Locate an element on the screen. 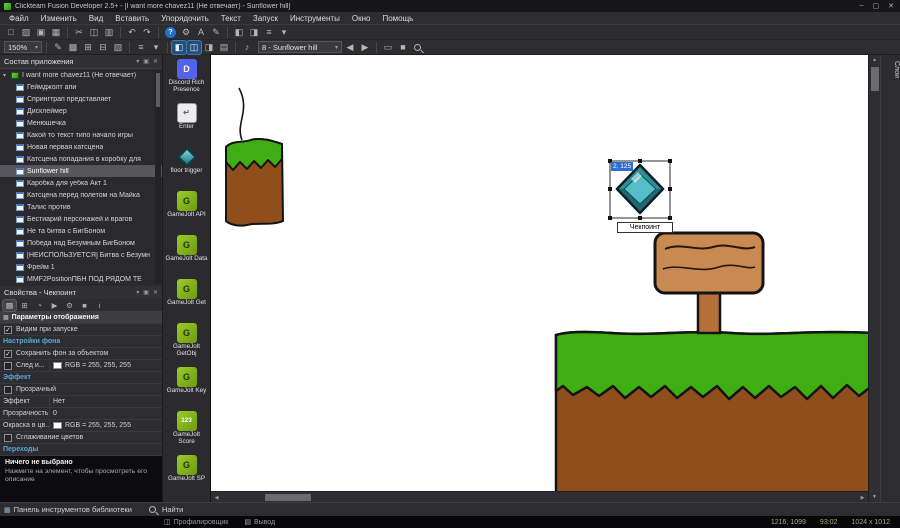 The width and height of the screenshot is (900, 528). previous-frame-button: ◀ is located at coordinates (350, 47).